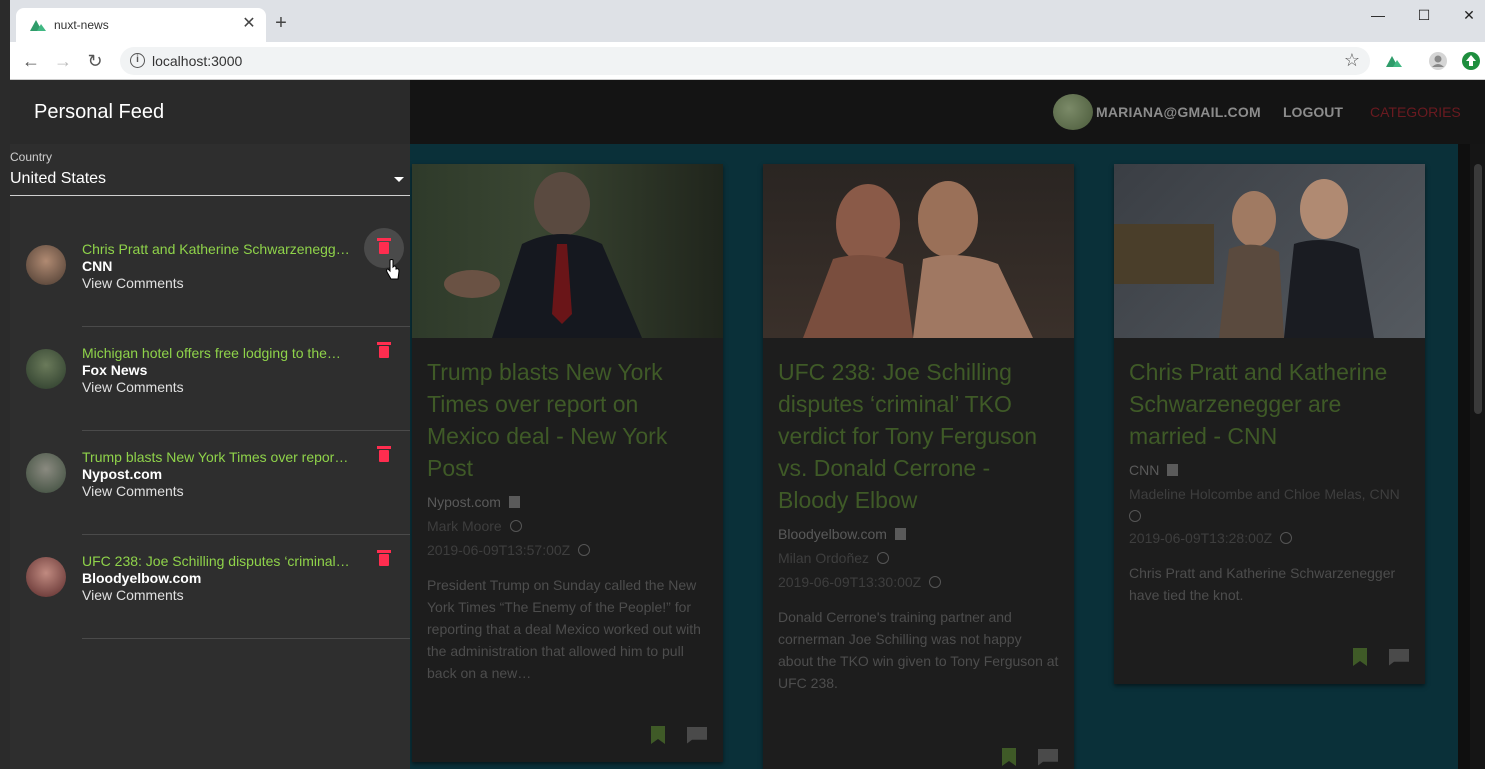  What do you see at coordinates (1394, 61) in the screenshot?
I see `nuxt-extension-icon` at bounding box center [1394, 61].